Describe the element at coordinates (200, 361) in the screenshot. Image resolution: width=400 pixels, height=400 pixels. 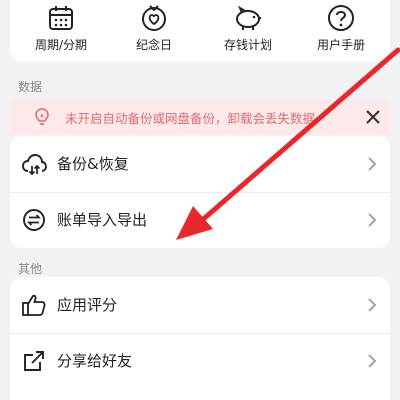
I see `list-item-share: 分享给好友` at that location.